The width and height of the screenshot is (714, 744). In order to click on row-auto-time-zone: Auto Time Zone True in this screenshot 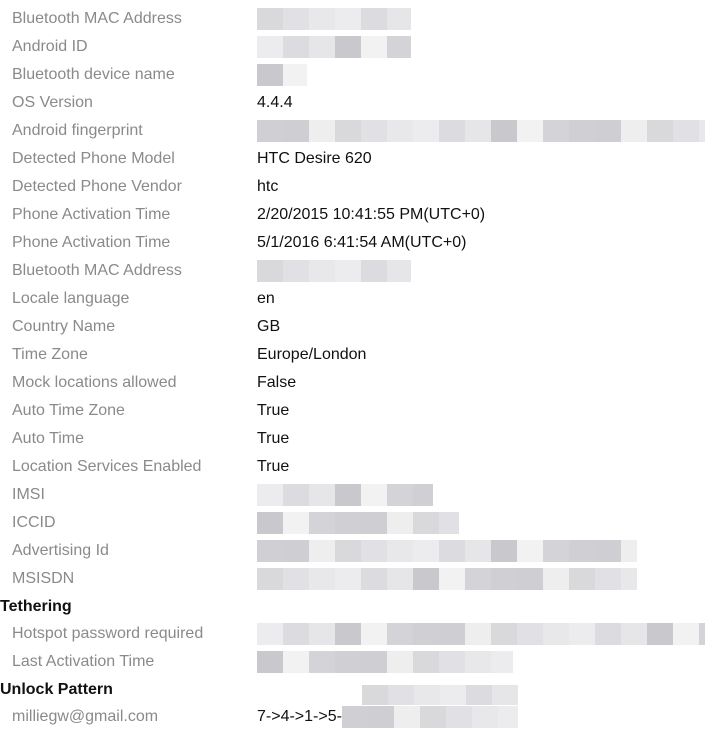, I will do `click(357, 411)`.